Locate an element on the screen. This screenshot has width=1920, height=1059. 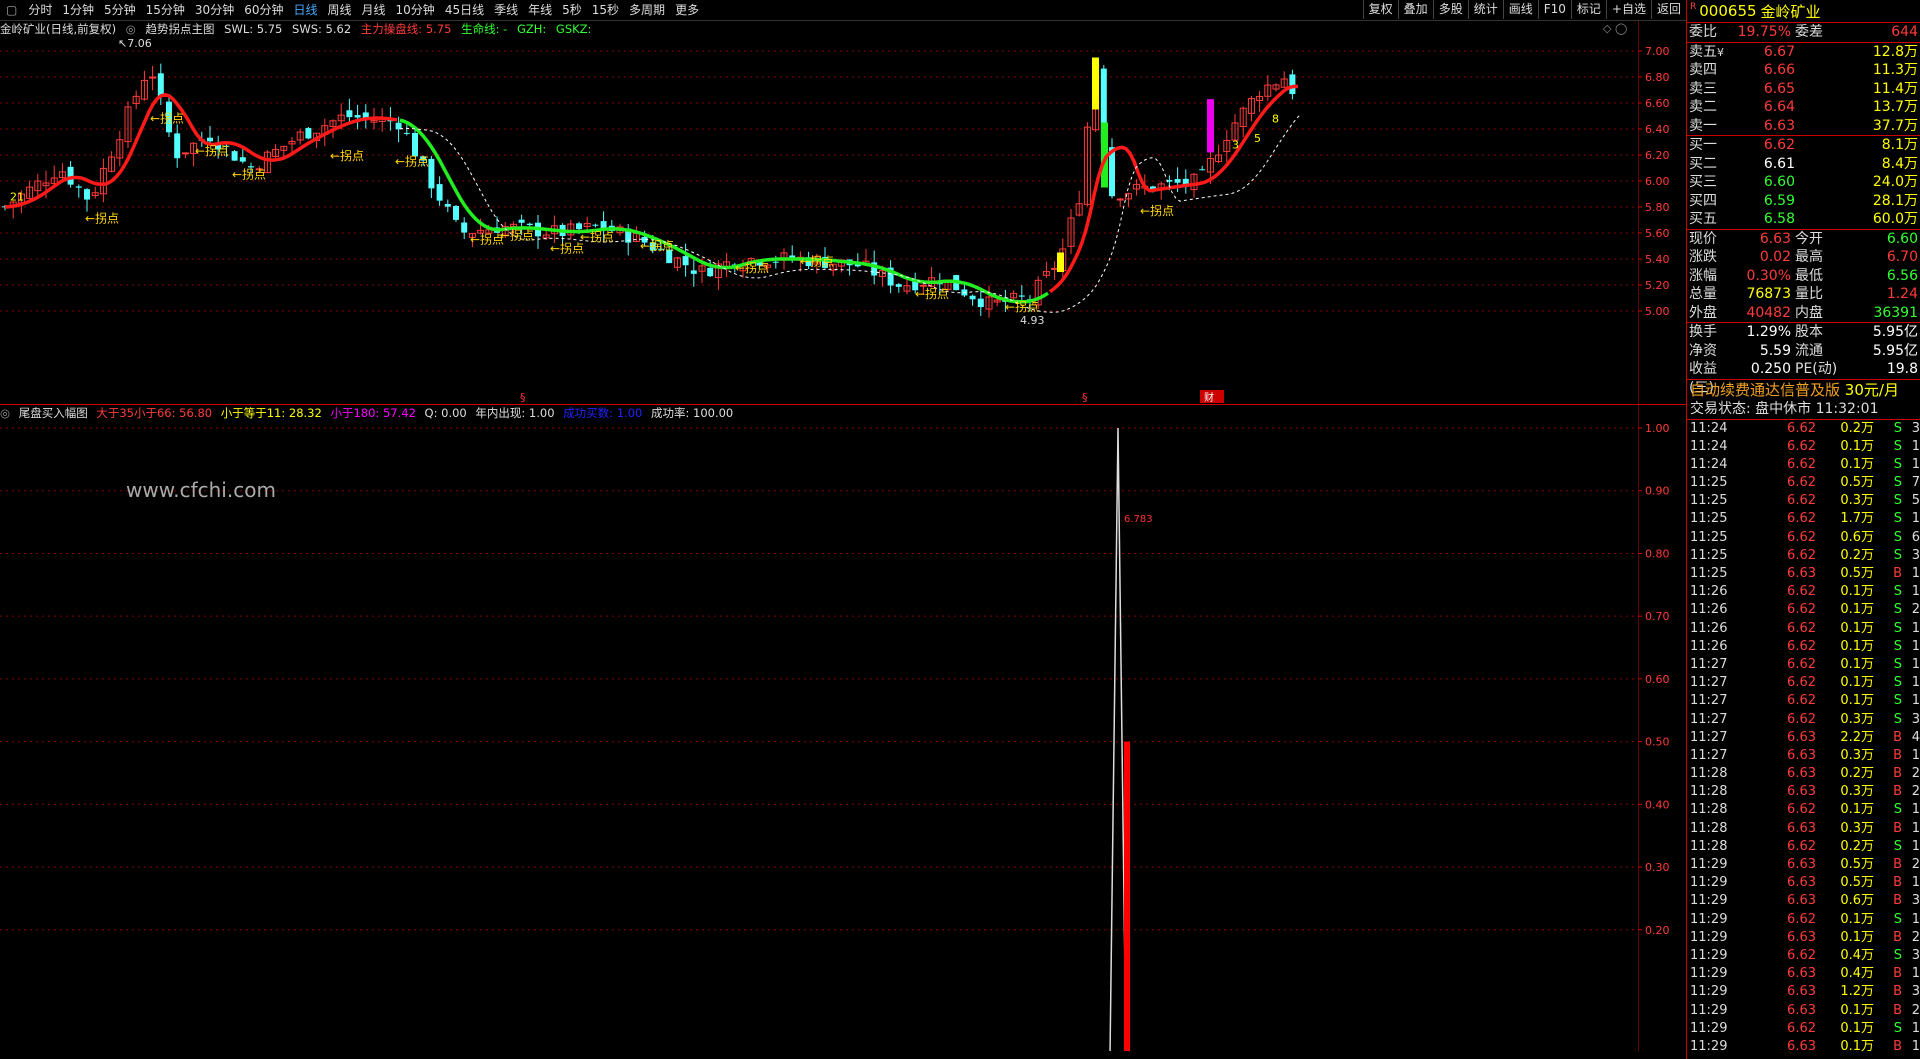
period-tab: 季线 is located at coordinates (506, 10).